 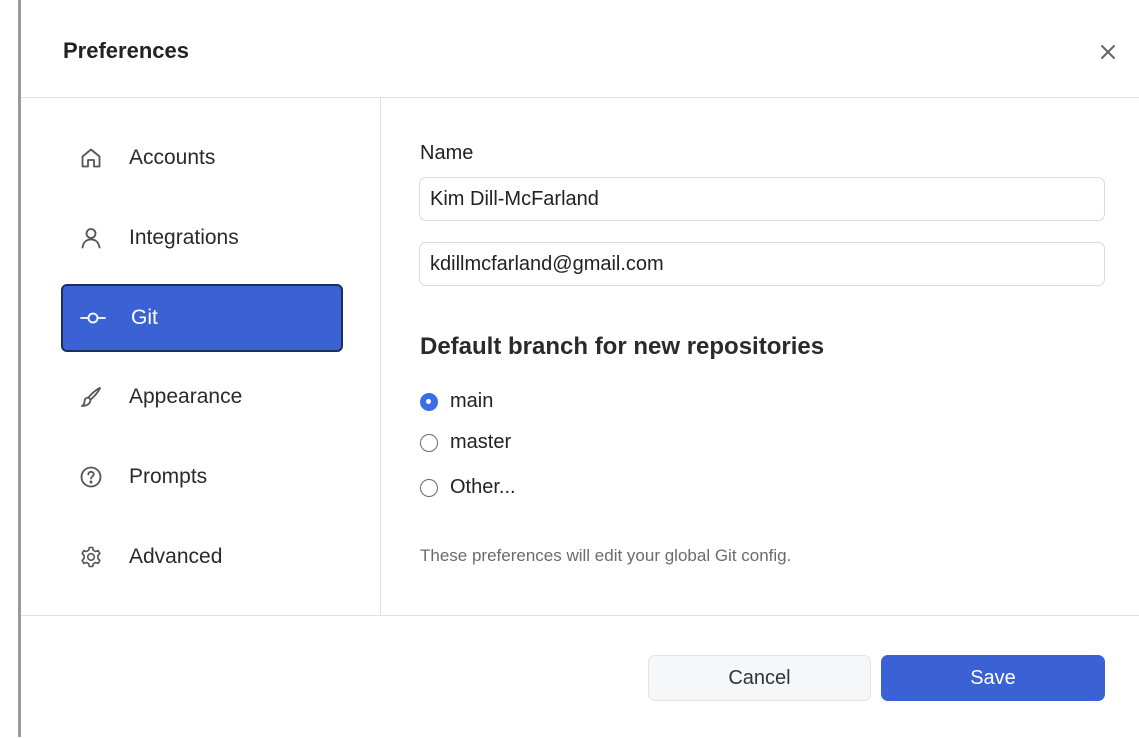 I want to click on sidebar-item-advanced: Advanced, so click(x=202, y=557).